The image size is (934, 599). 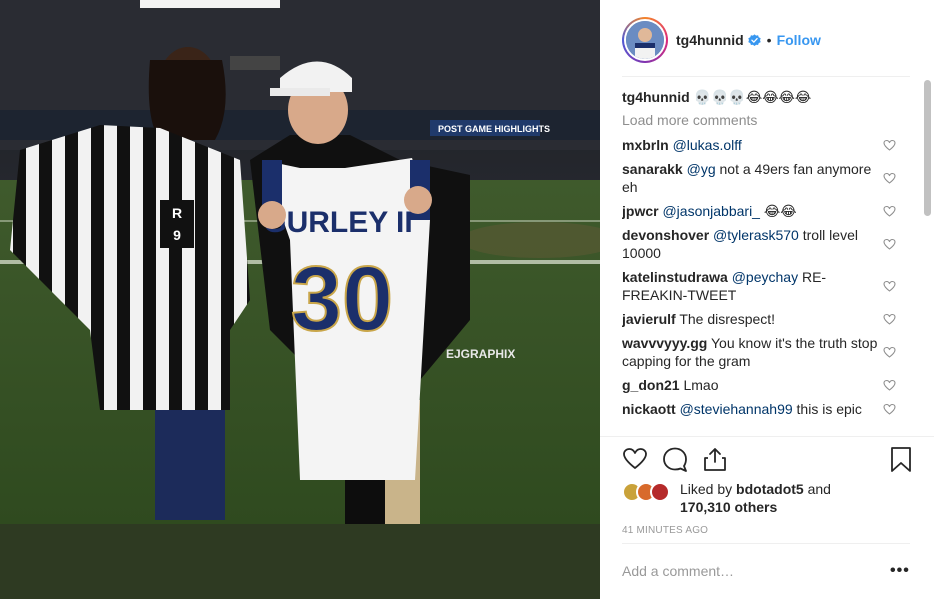 What do you see at coordinates (754, 39) in the screenshot?
I see `verified-badge-icon` at bounding box center [754, 39].